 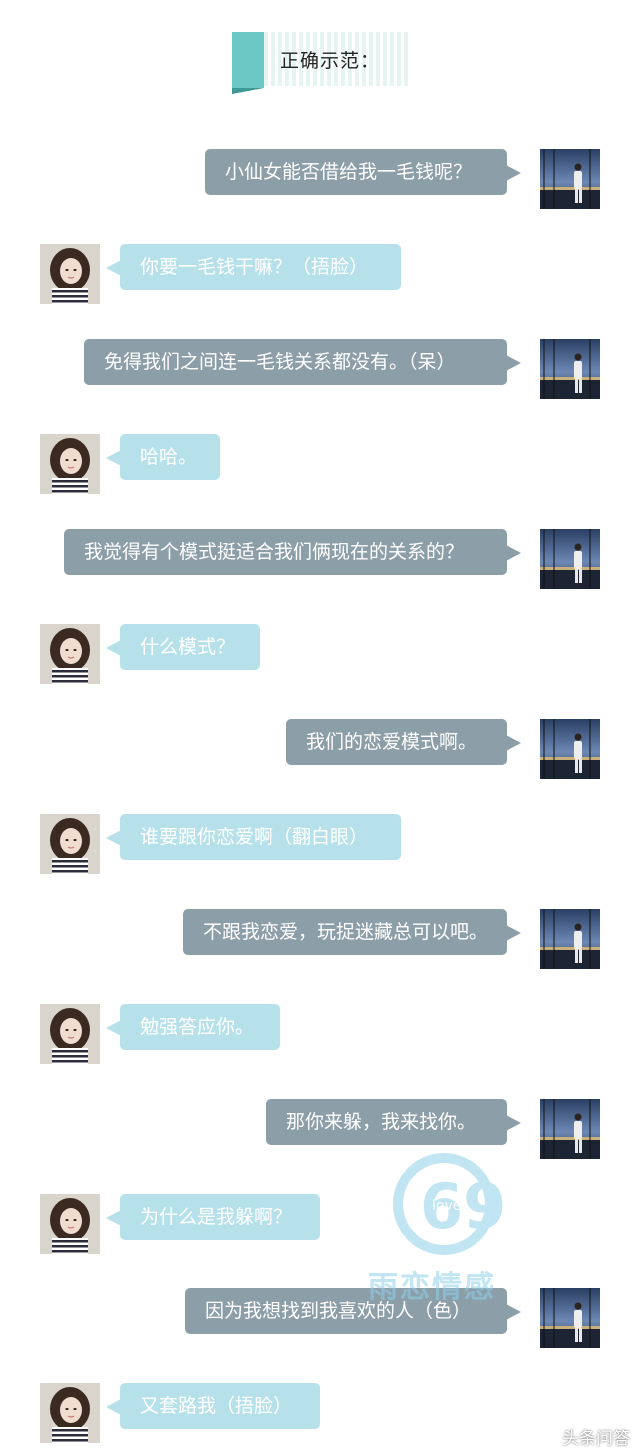 I want to click on title-ribbon-tab, so click(x=248, y=60).